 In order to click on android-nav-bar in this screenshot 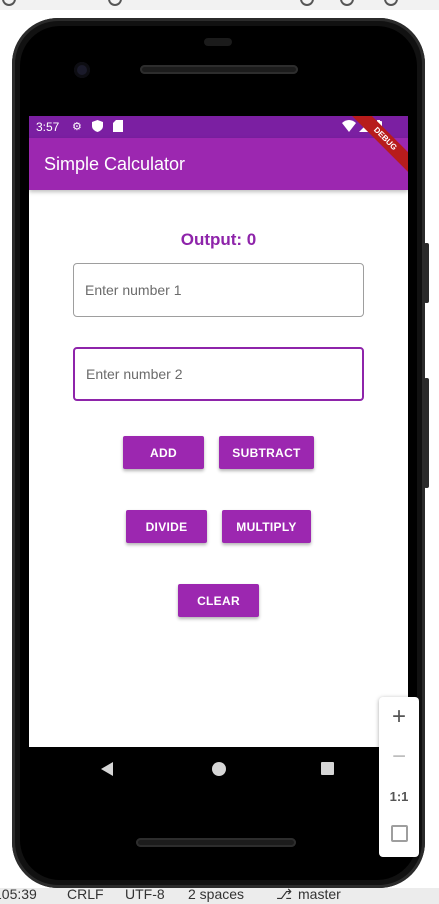, I will do `click(218, 769)`.